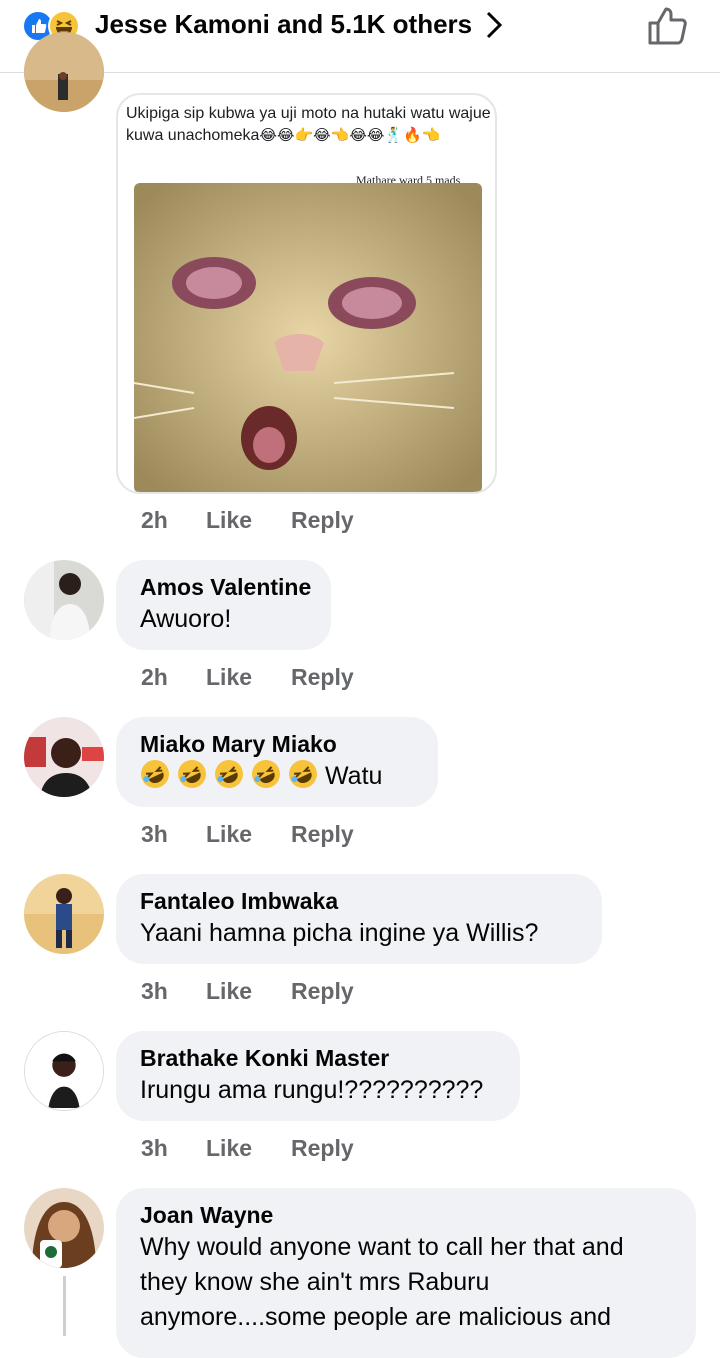 This screenshot has height=1358, width=720. I want to click on reactions-header: Jesse Kamoni and 5.1K others, so click(360, 36).